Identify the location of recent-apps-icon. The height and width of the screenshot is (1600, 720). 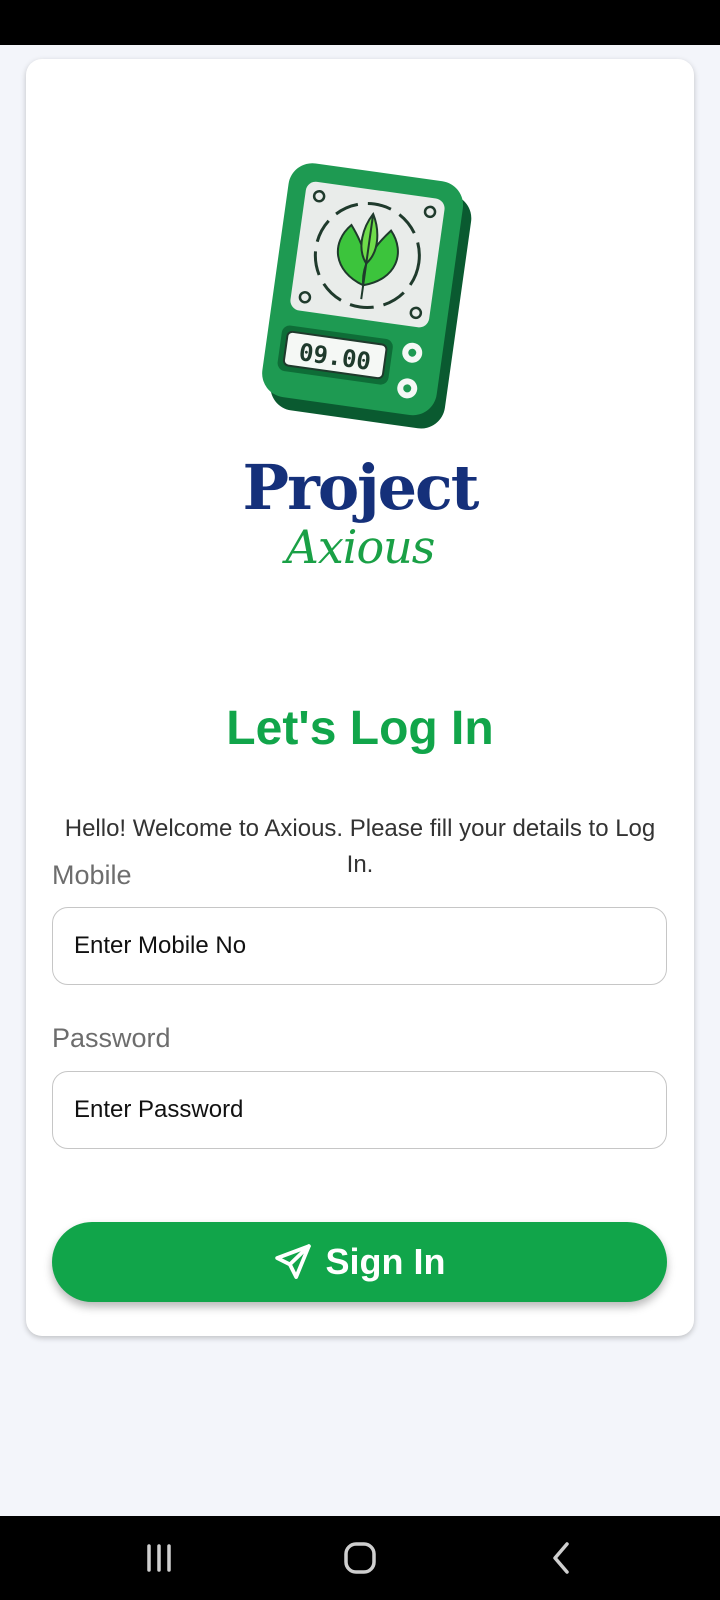
(159, 1558).